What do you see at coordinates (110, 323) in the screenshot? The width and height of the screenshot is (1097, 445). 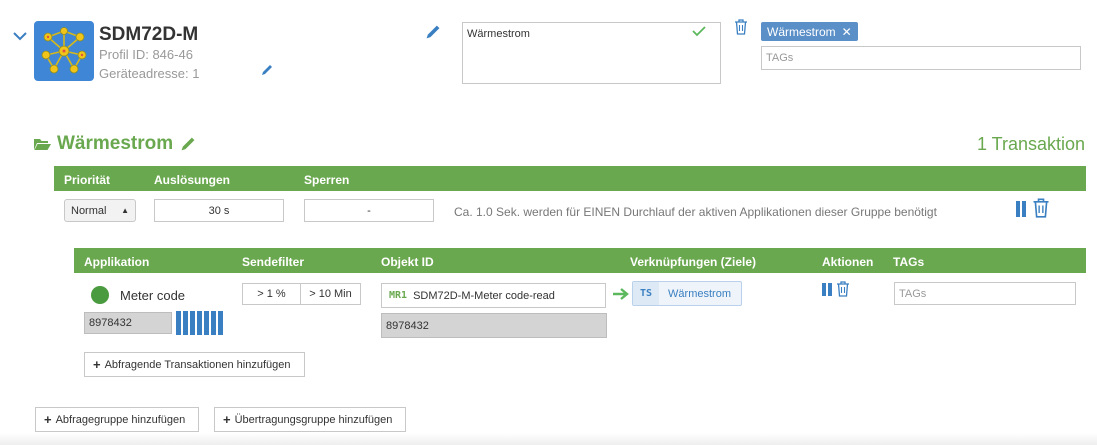 I see `application-value-text: 8978432` at bounding box center [110, 323].